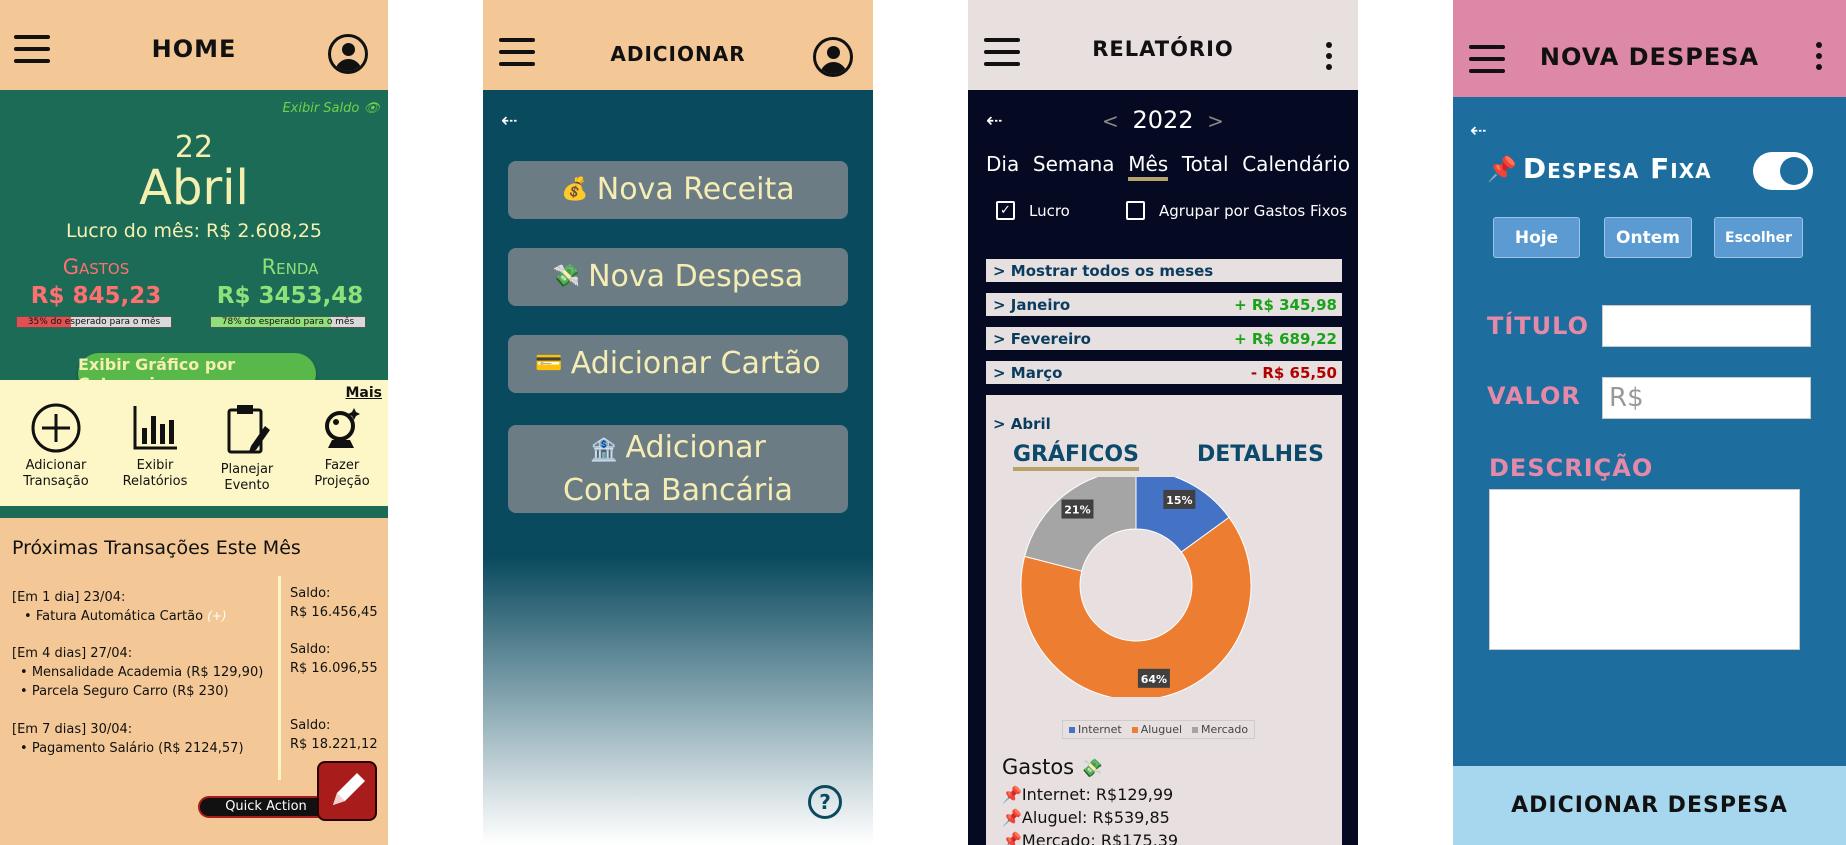  Describe the element at coordinates (1706, 326) in the screenshot. I see `title-input` at that location.